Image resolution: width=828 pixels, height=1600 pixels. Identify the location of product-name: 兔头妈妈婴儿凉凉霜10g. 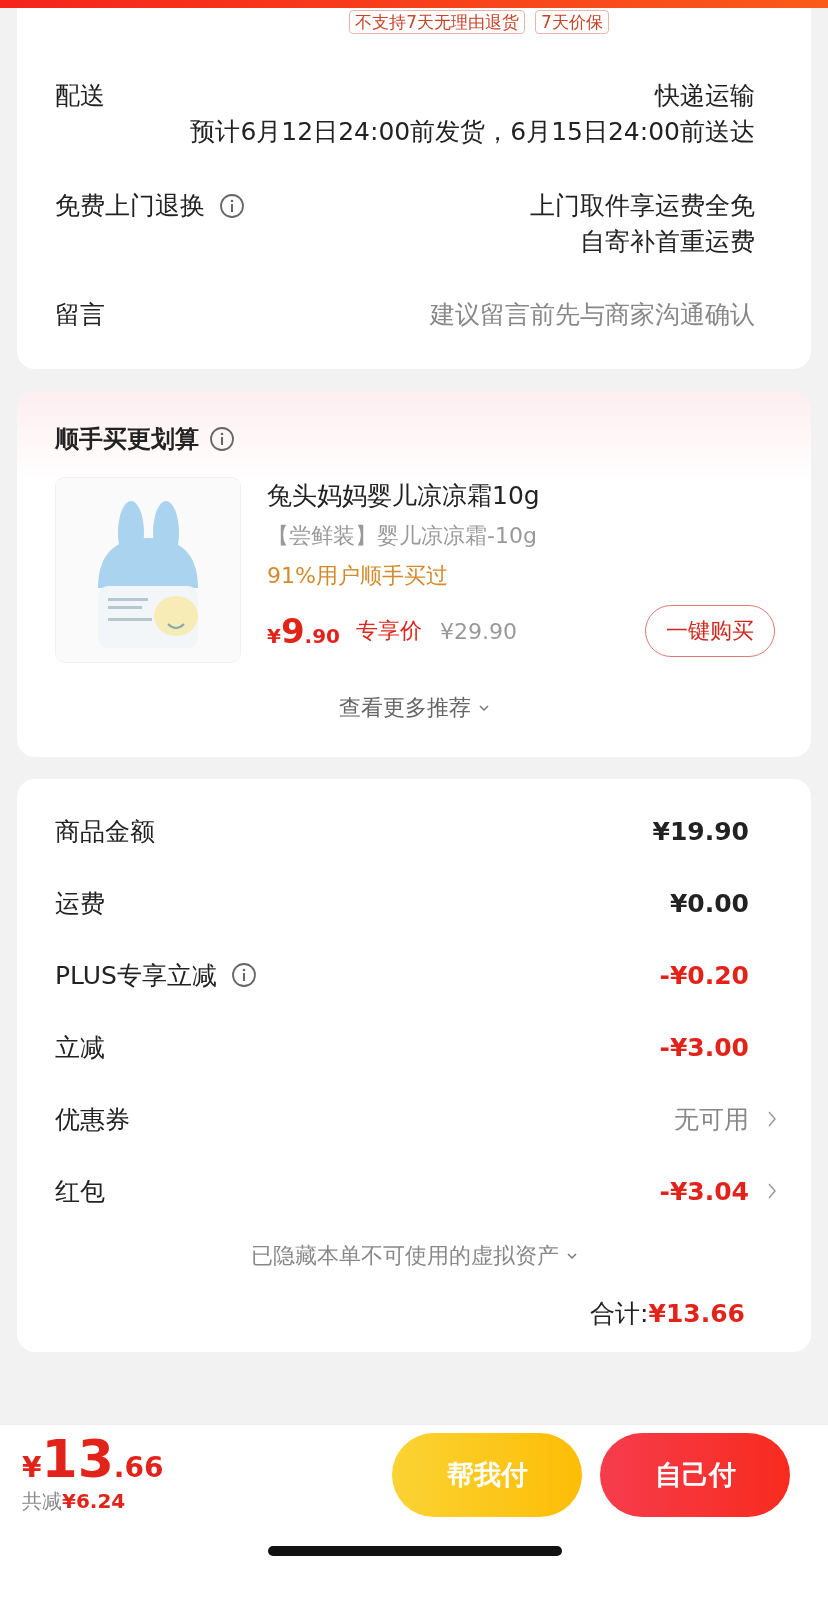
(520, 496).